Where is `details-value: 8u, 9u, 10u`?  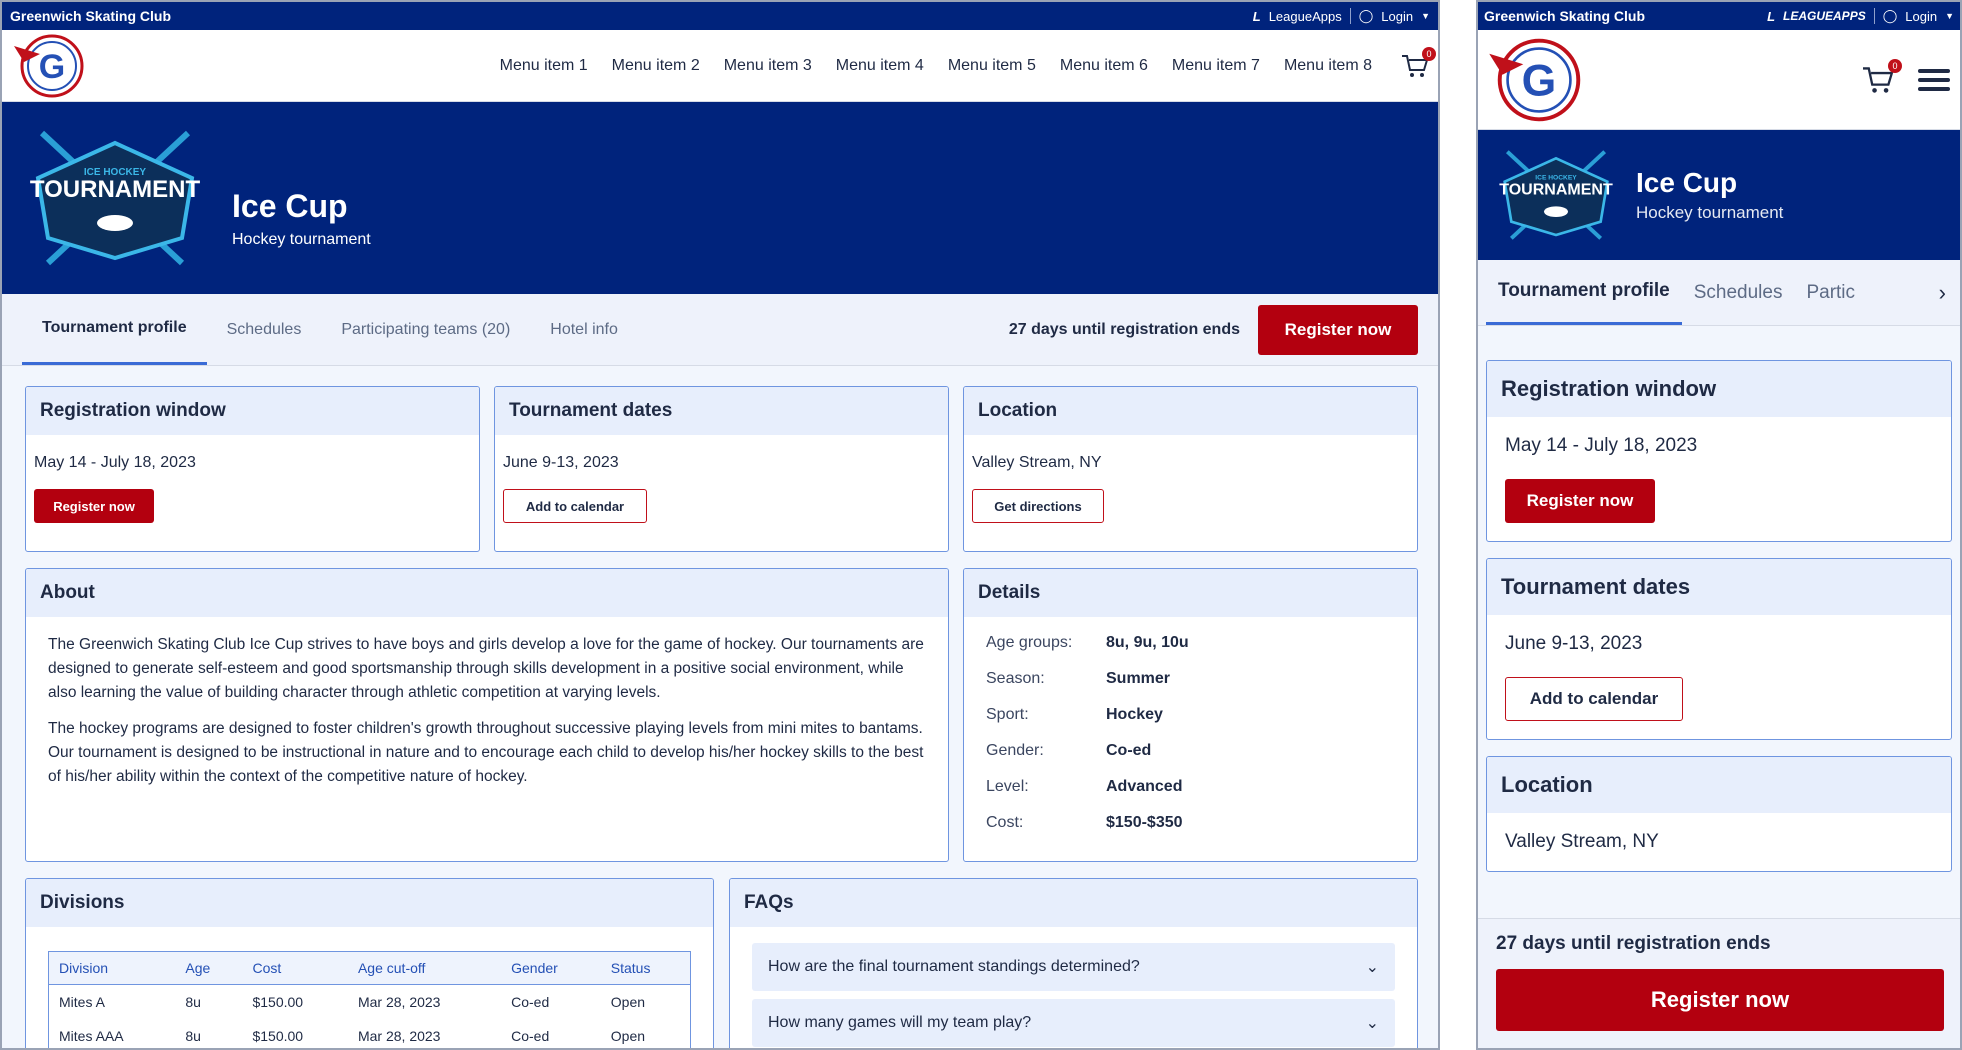 details-value: 8u, 9u, 10u is located at coordinates (1147, 642).